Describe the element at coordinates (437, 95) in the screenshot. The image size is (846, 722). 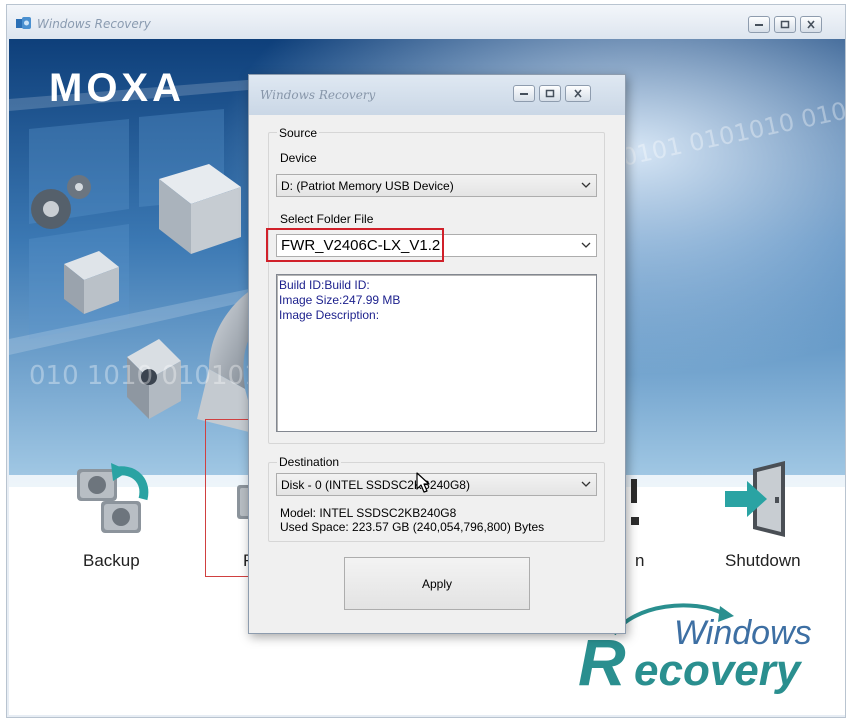
I see `dialog-titlebar: Windows Recovery` at that location.